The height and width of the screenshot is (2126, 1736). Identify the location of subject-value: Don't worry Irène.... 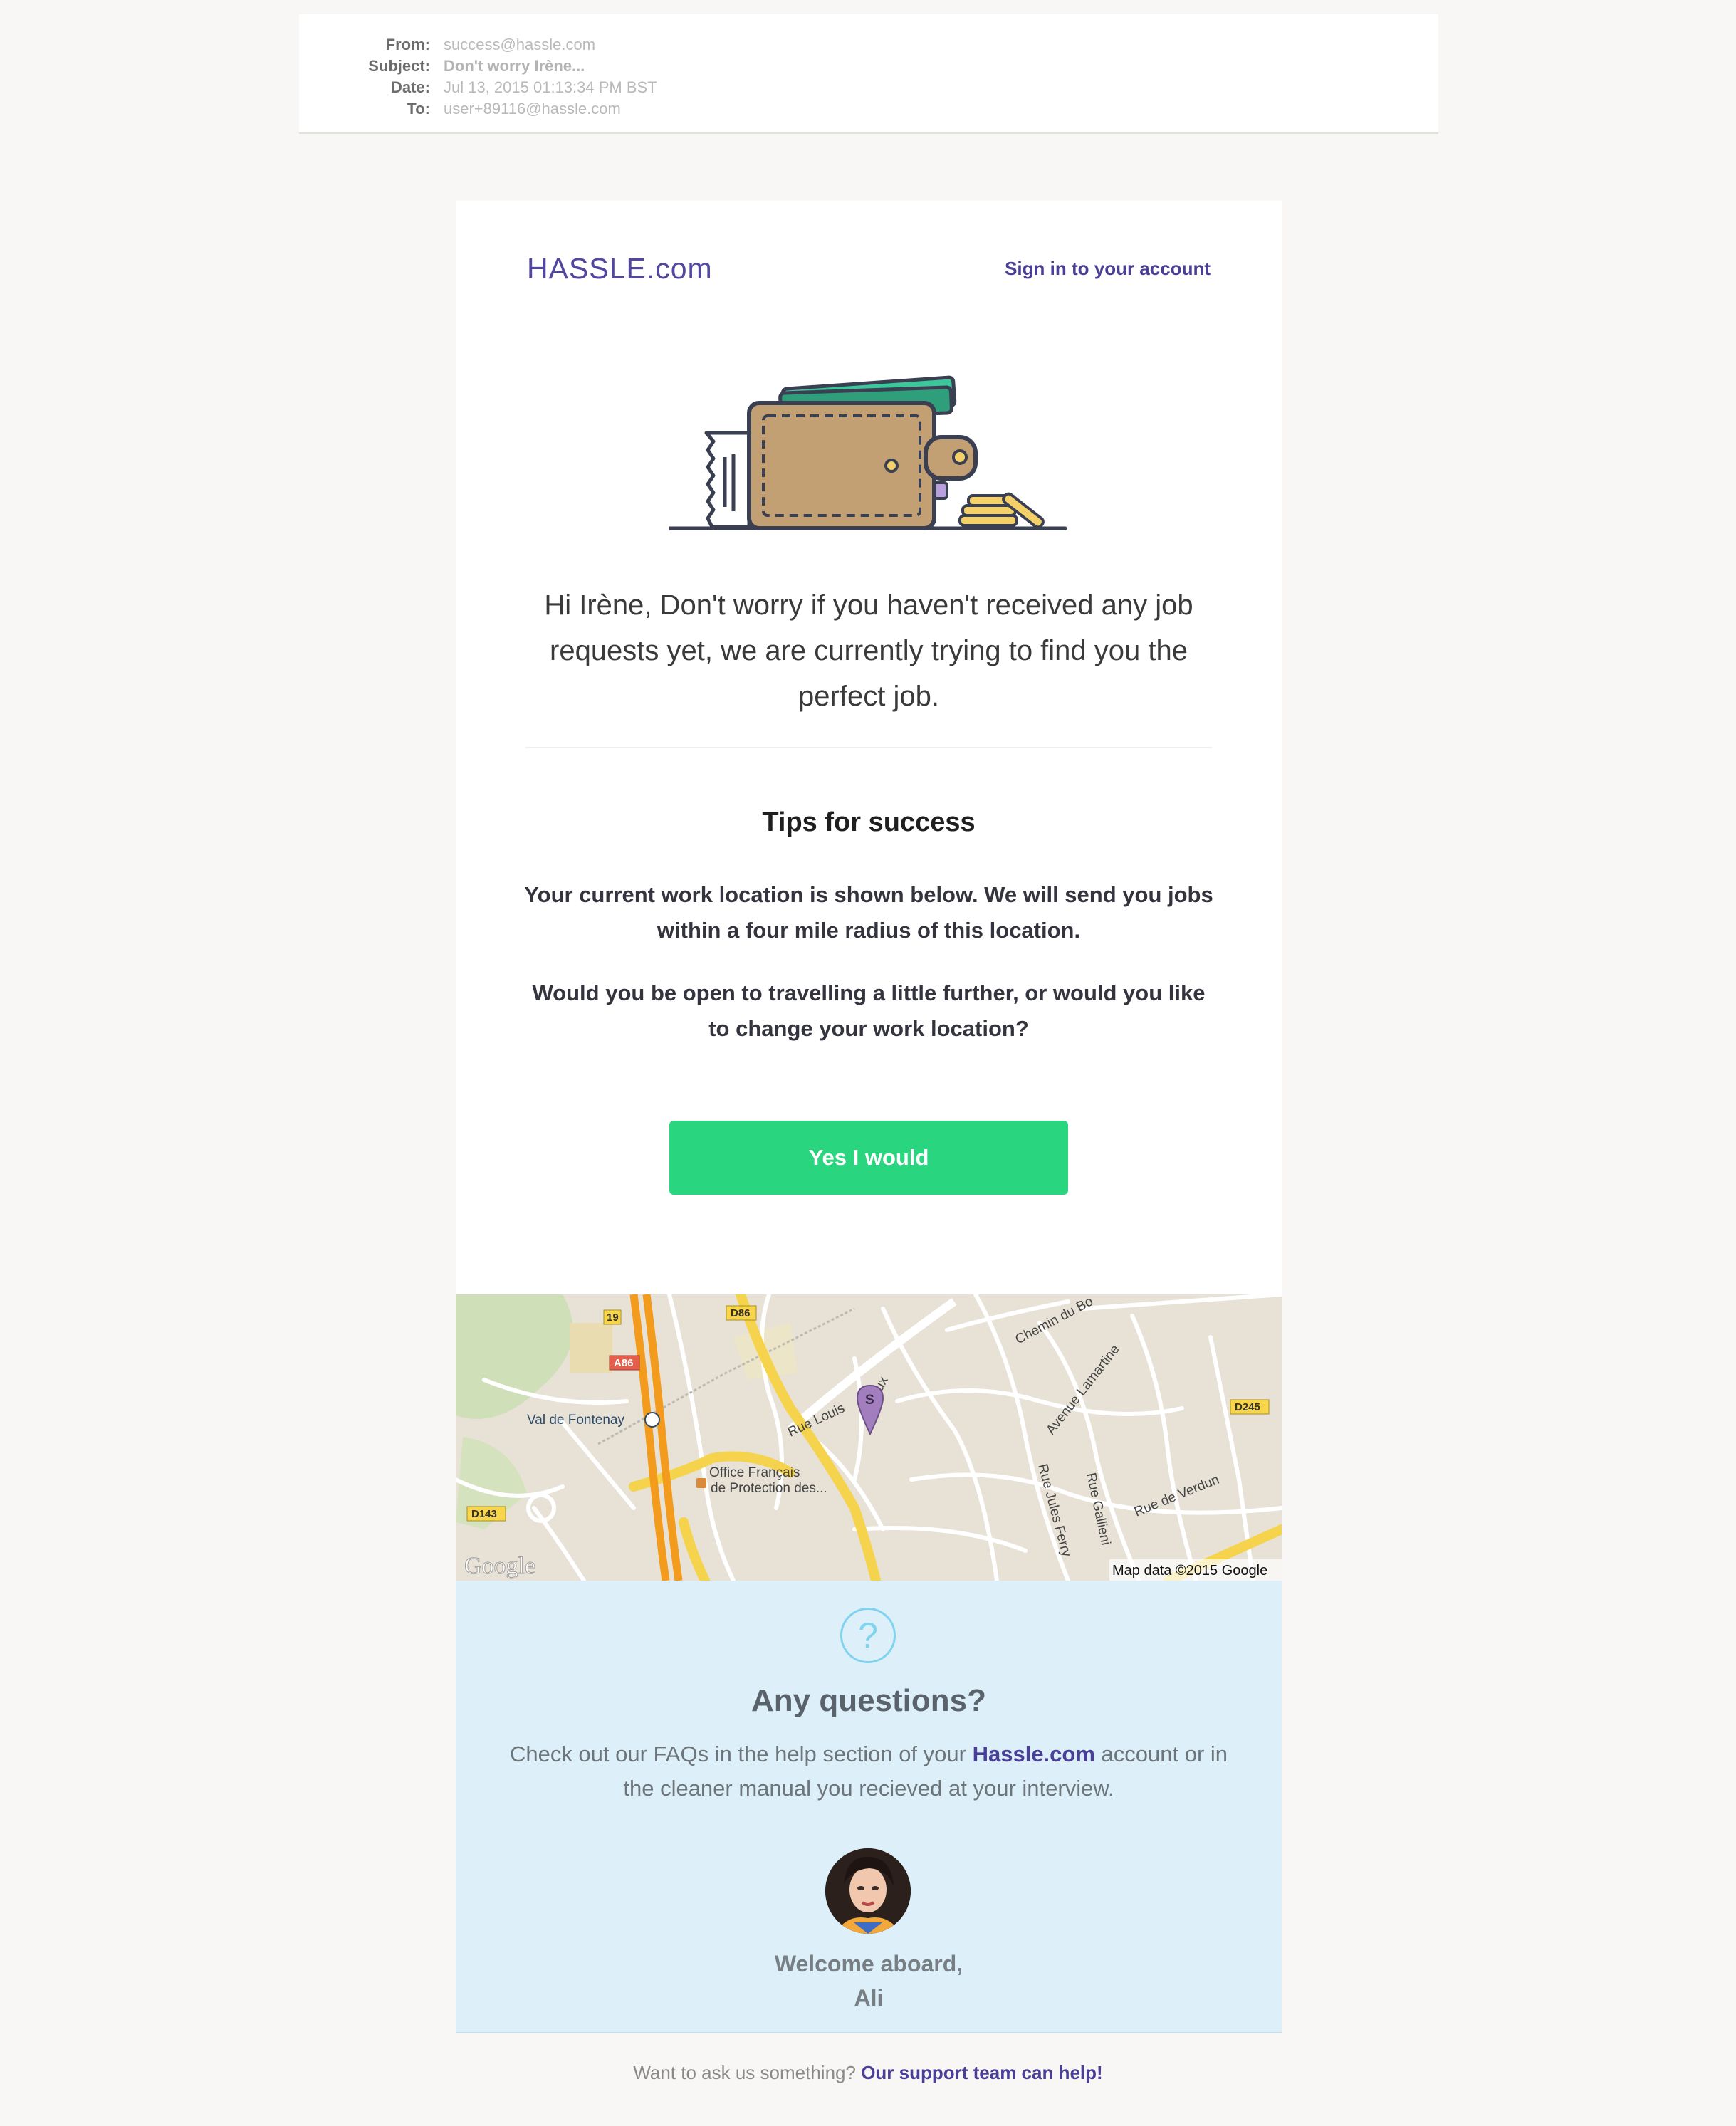
(514, 66).